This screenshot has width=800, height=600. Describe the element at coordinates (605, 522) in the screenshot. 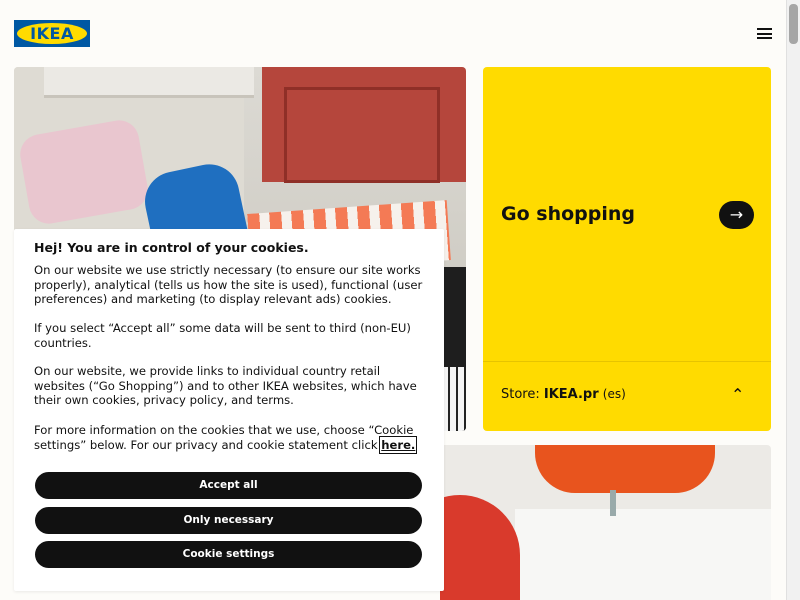

I see `chairs-image` at that location.